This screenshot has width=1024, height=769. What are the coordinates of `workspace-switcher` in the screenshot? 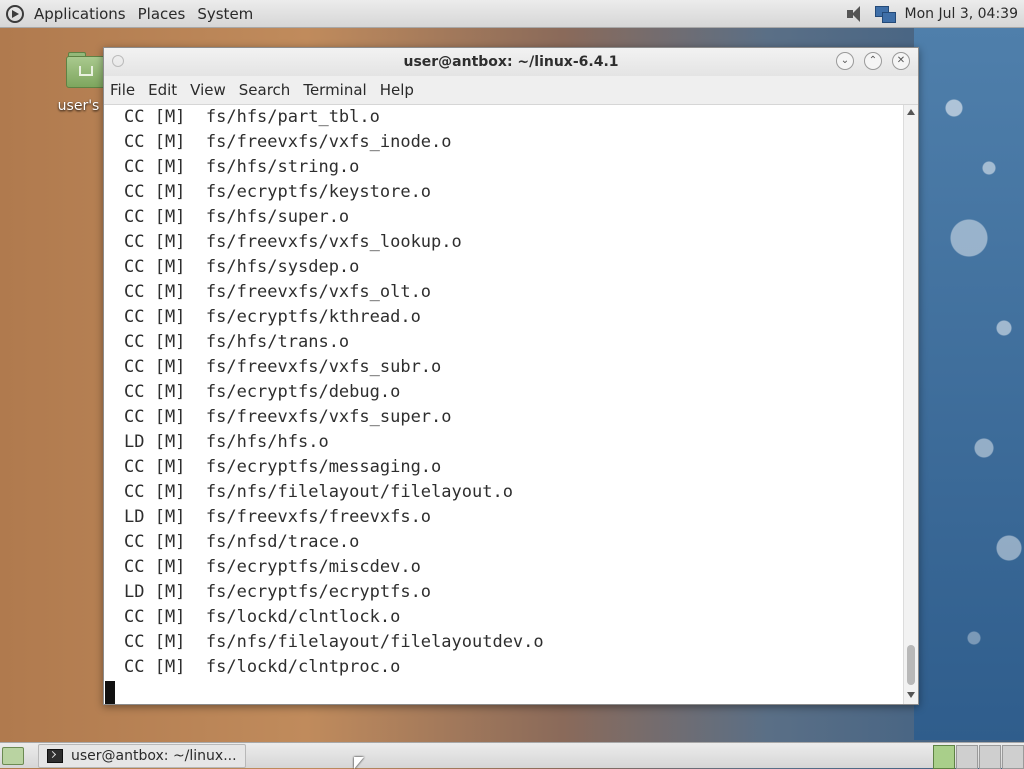 It's located at (978, 757).